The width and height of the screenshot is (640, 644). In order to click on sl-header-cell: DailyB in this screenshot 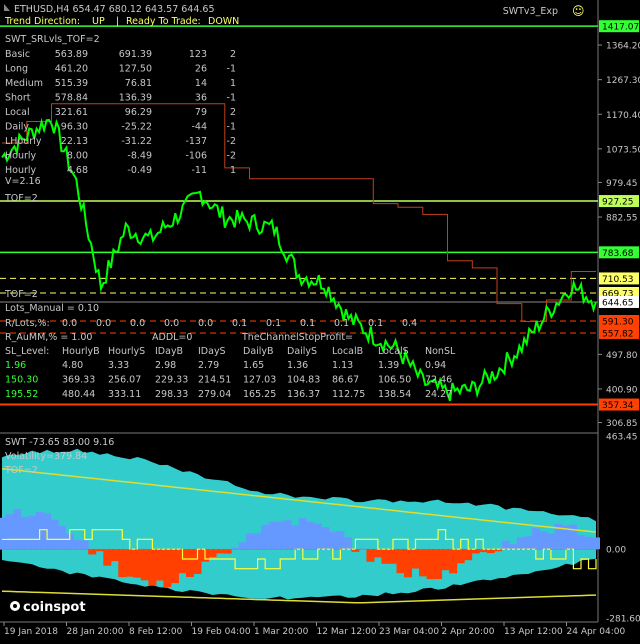, I will do `click(258, 351)`.